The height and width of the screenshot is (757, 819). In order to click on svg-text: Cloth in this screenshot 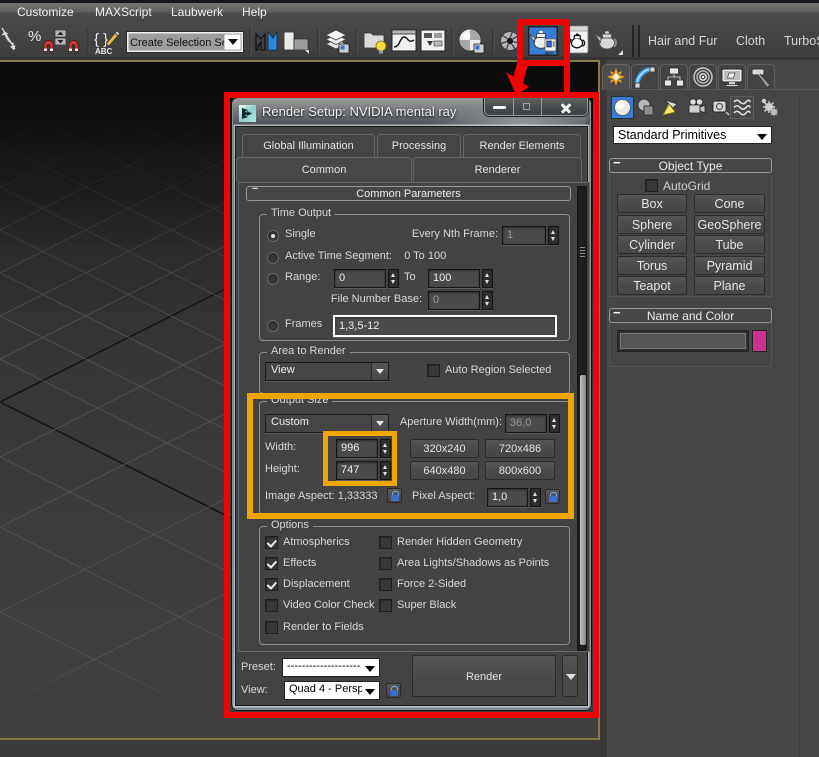, I will do `click(750, 41)`.